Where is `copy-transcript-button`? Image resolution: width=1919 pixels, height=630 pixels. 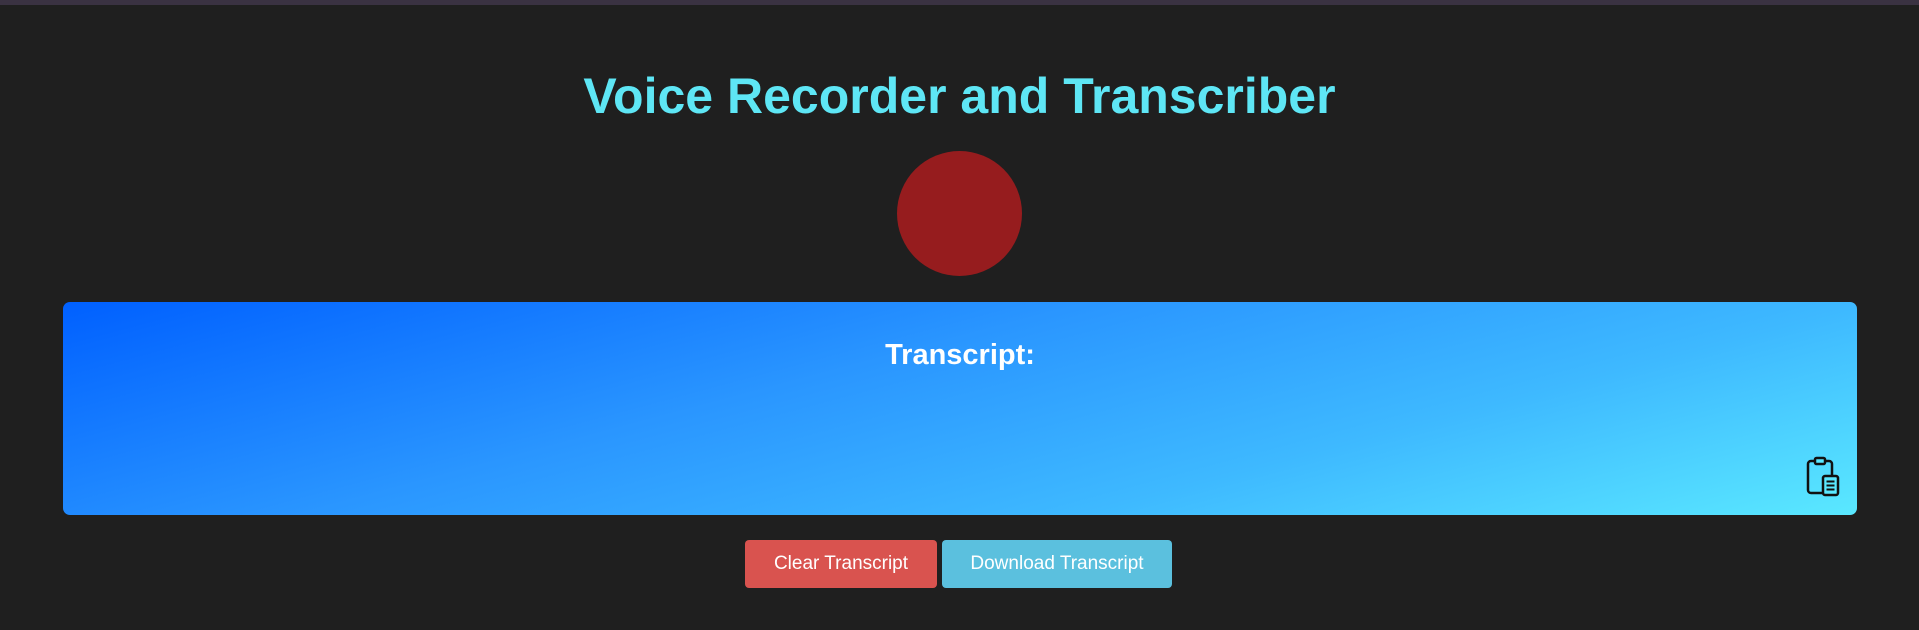
copy-transcript-button is located at coordinates (1824, 477).